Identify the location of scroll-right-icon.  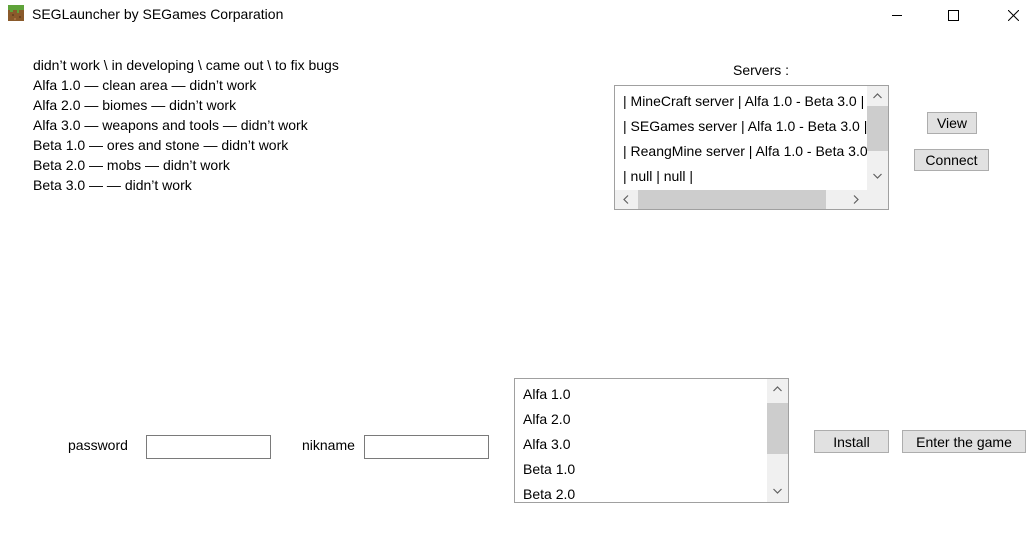
(855, 199).